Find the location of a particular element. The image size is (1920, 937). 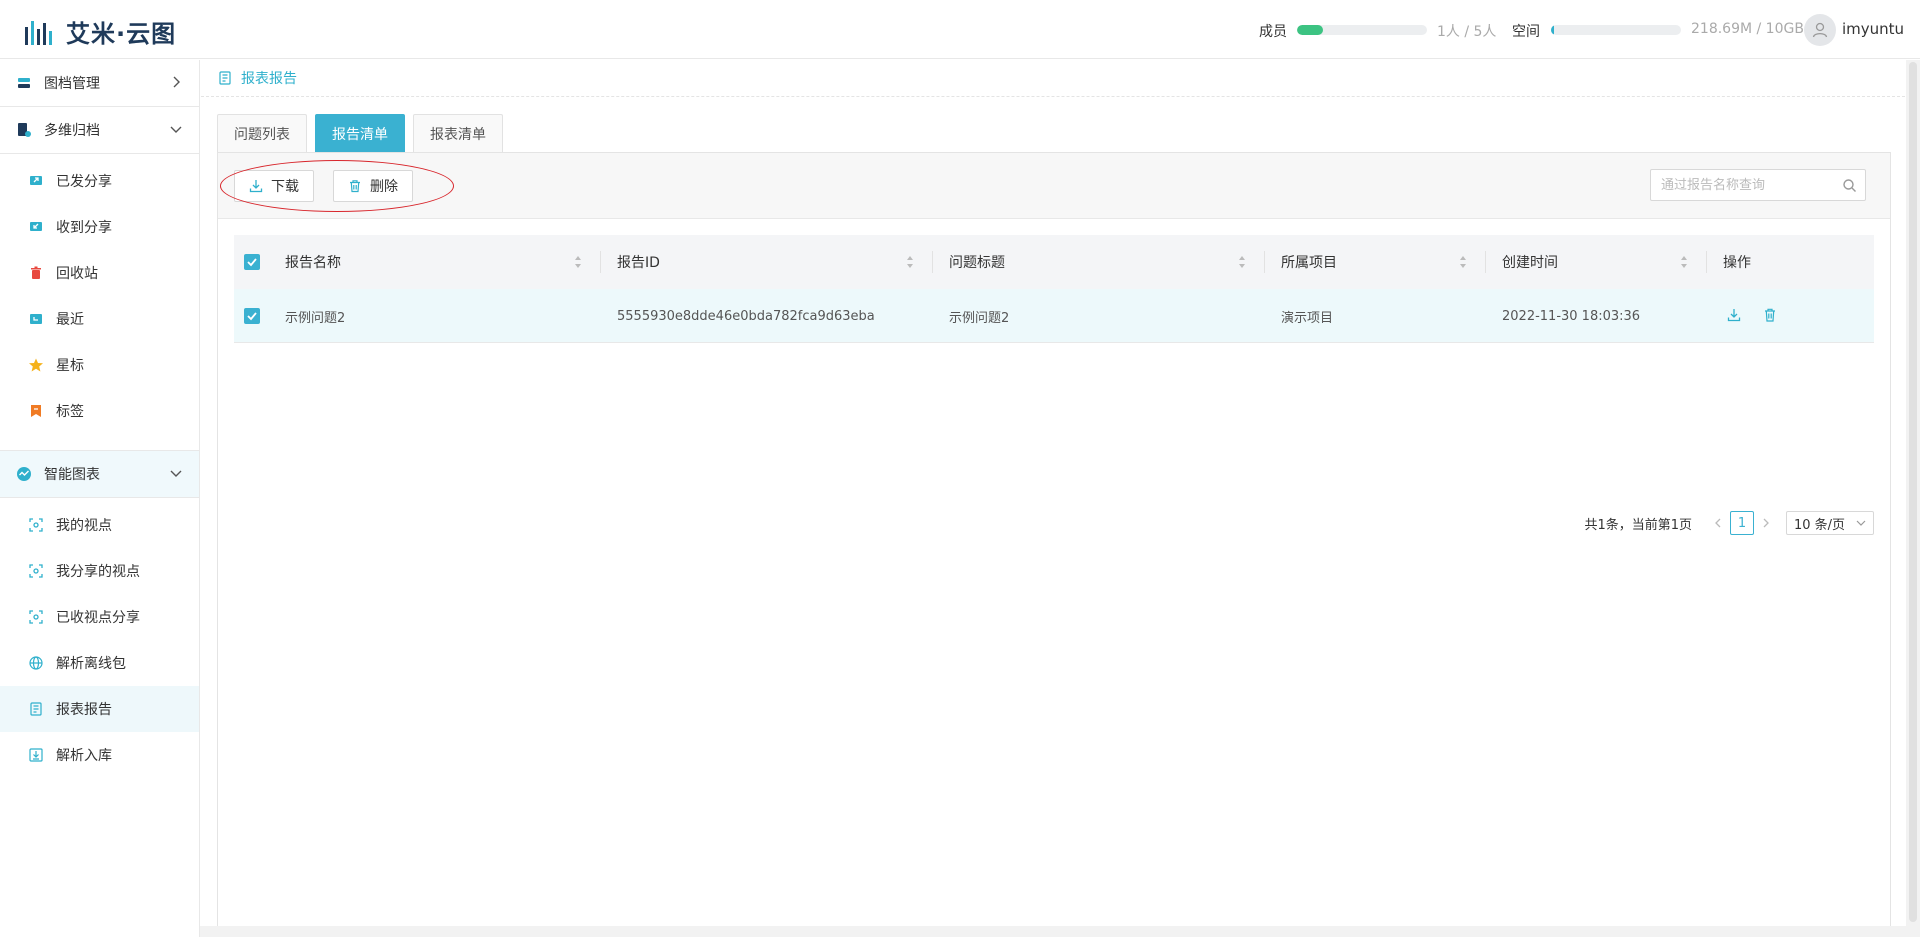

sidebar-item-offline-package: 解析离线包 is located at coordinates (99, 663).